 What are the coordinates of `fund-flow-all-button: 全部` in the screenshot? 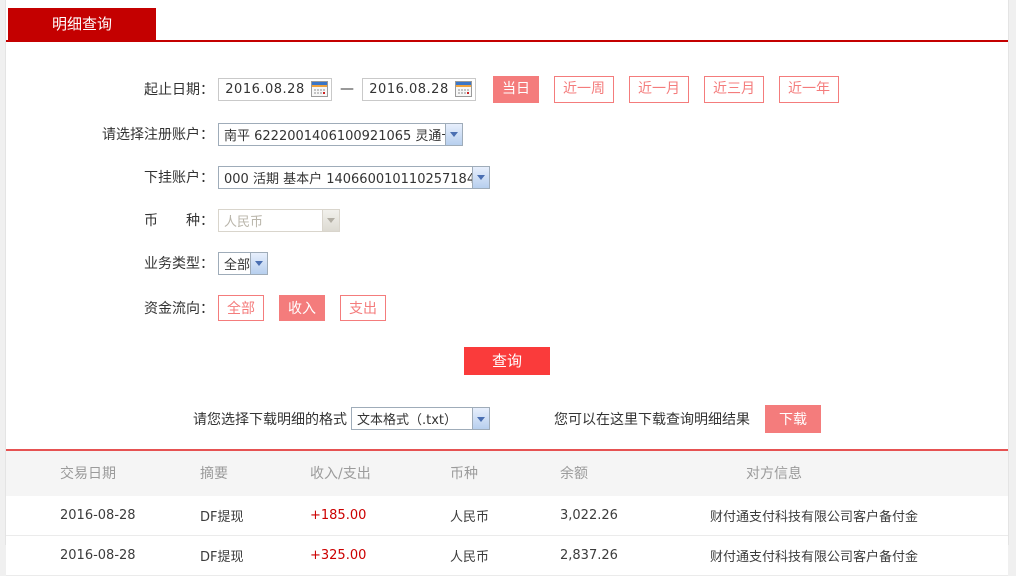 It's located at (241, 307).